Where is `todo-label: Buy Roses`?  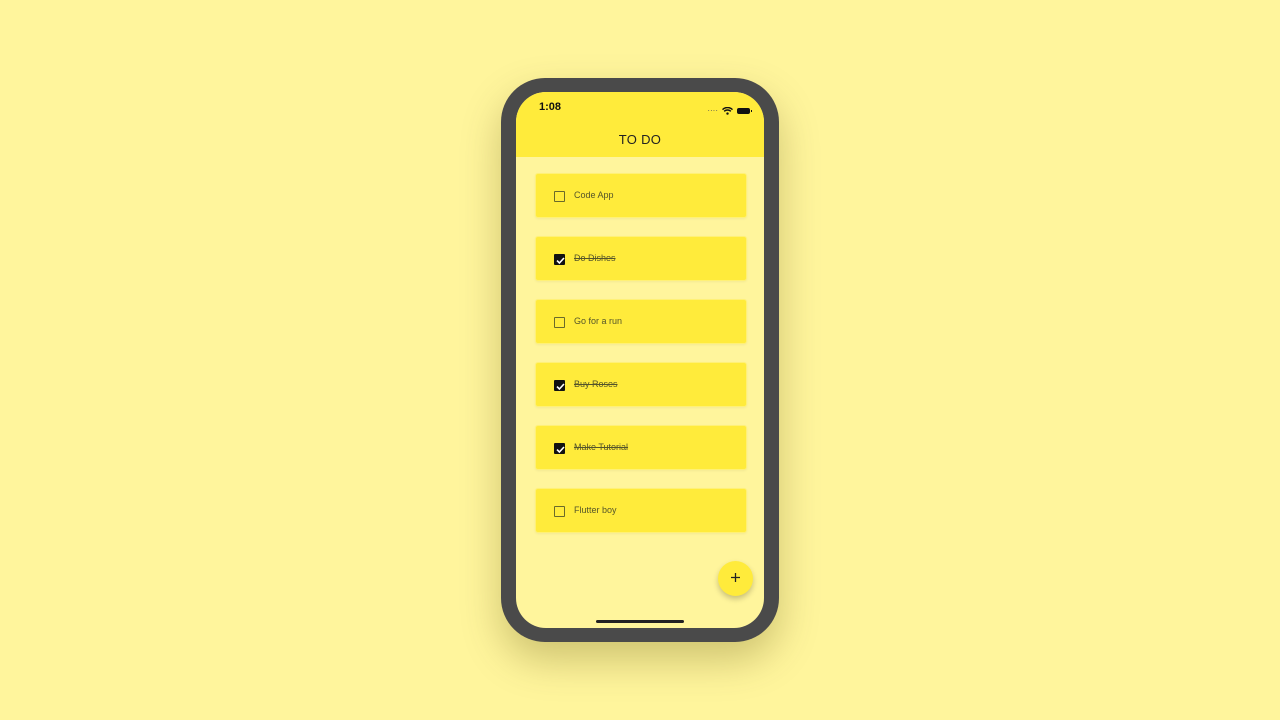 todo-label: Buy Roses is located at coordinates (596, 384).